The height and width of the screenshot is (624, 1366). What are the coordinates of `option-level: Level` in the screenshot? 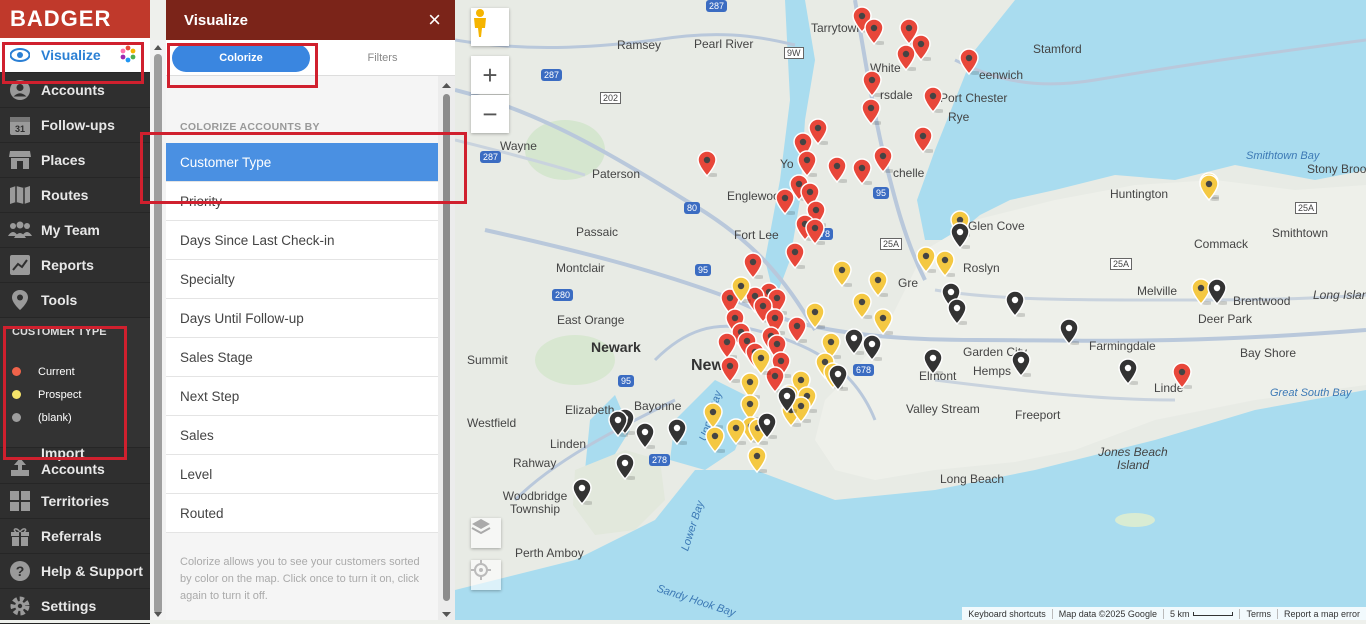 It's located at (302, 474).